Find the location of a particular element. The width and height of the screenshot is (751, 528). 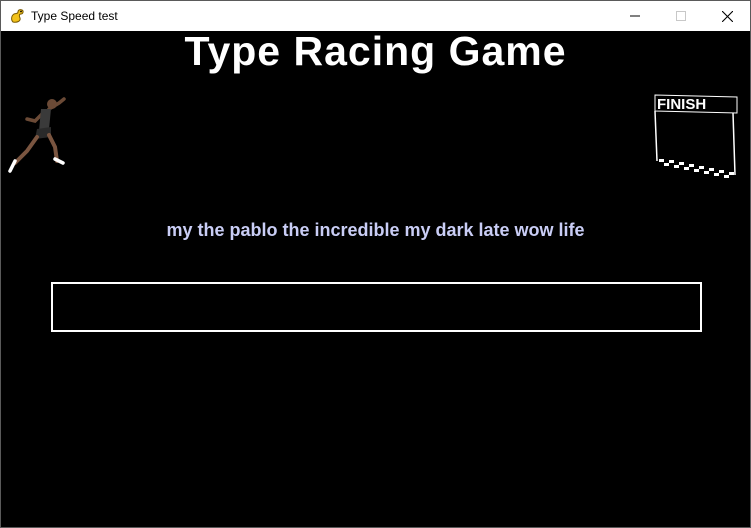

finish-line-icon: FINISH is located at coordinates (696, 136).